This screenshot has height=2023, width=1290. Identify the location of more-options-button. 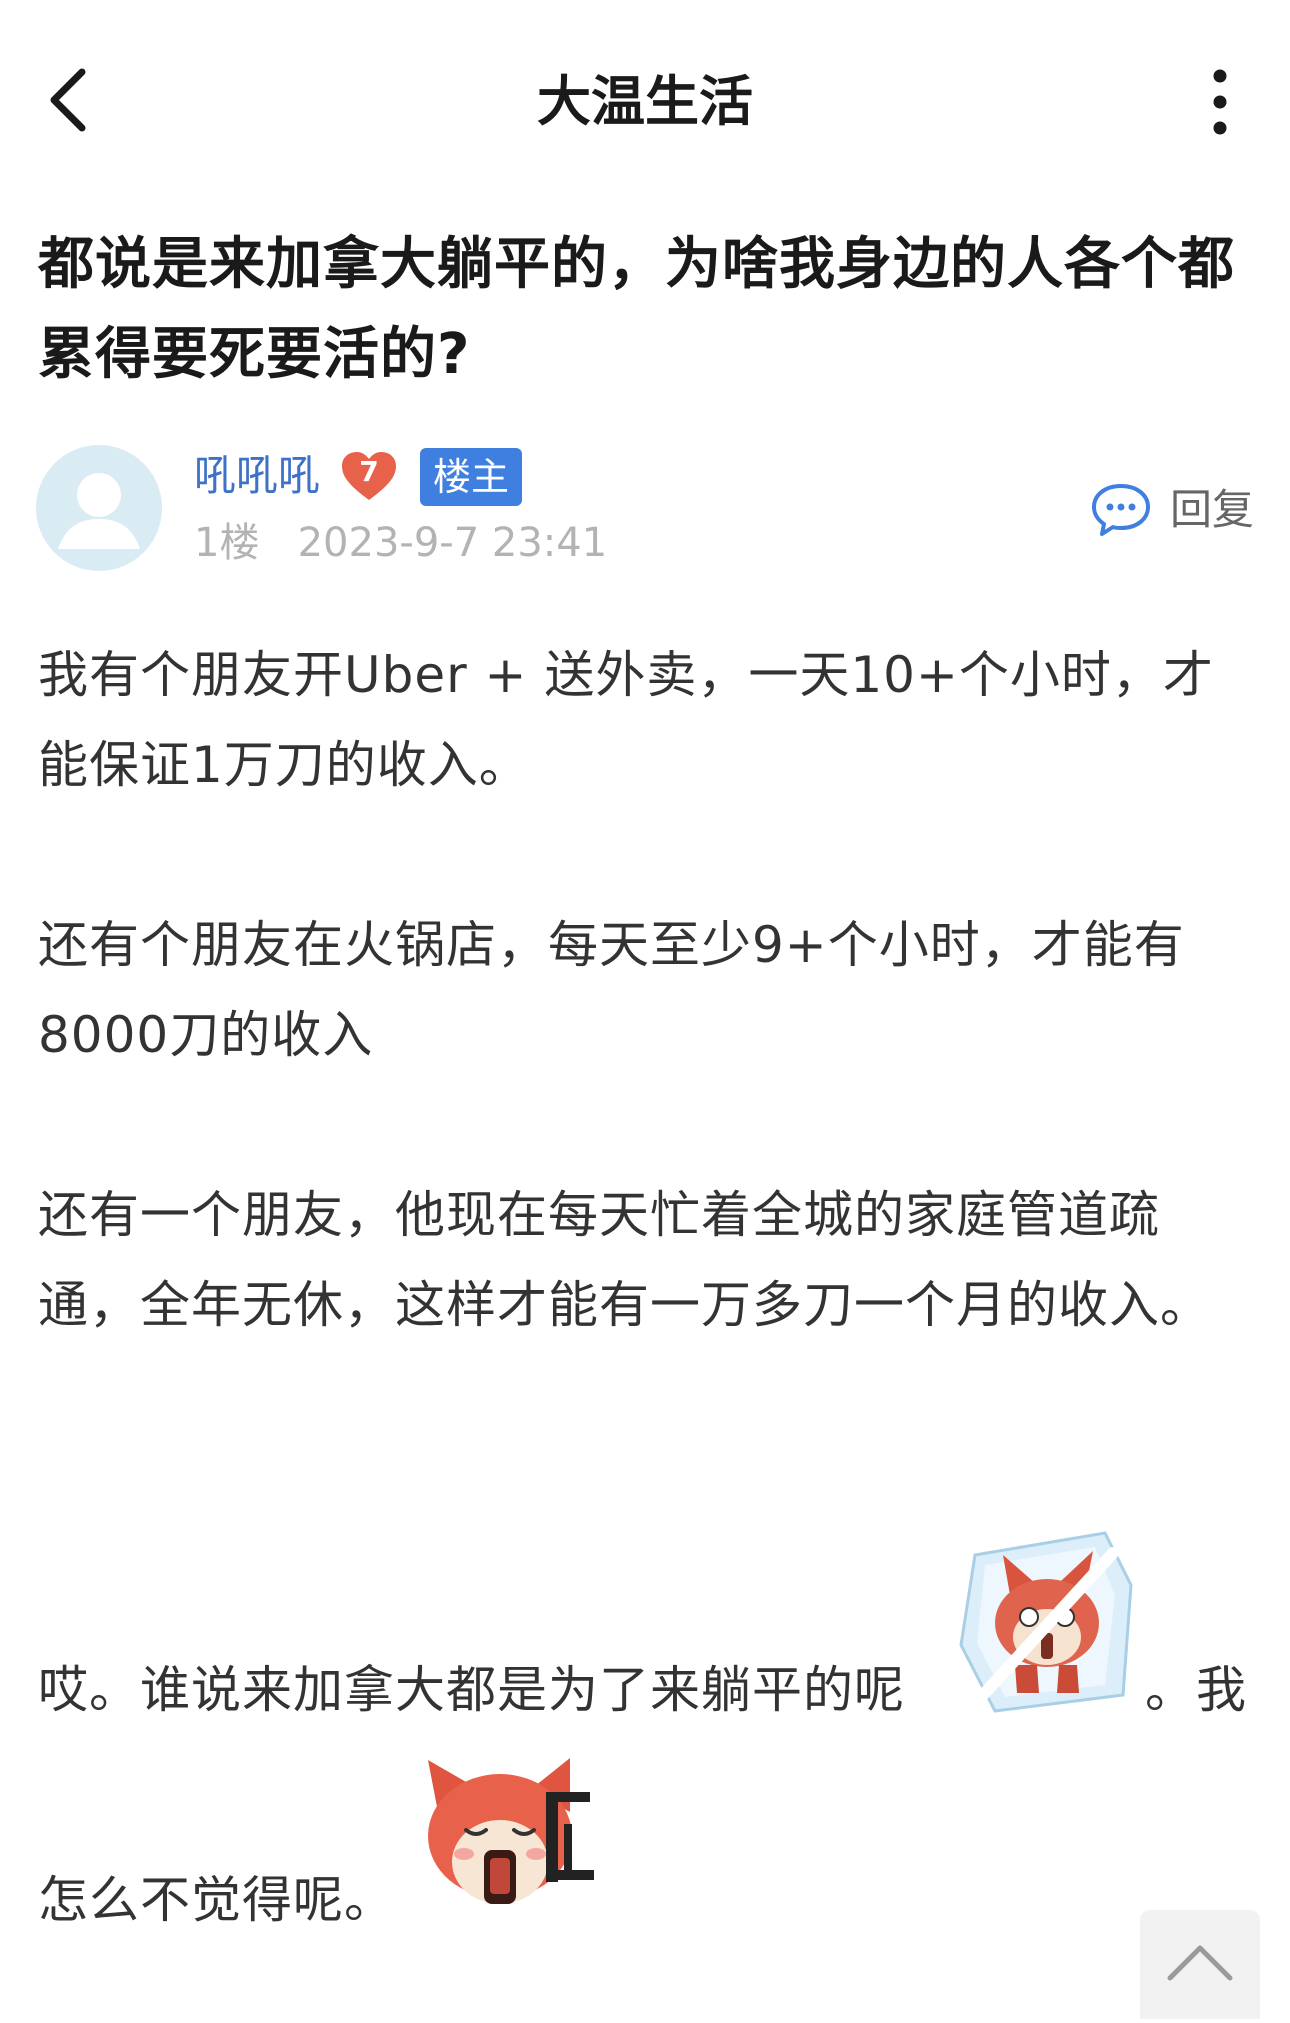
(1220, 102).